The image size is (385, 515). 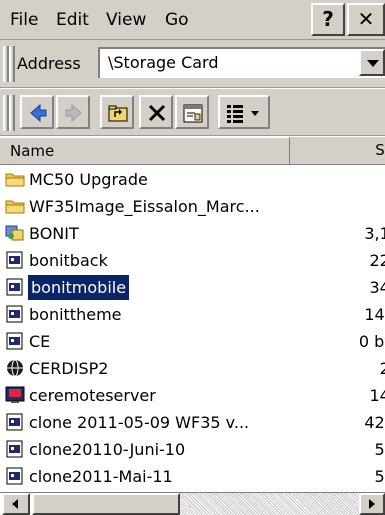 What do you see at coordinates (15, 395) in the screenshot?
I see `app-window-icon` at bounding box center [15, 395].